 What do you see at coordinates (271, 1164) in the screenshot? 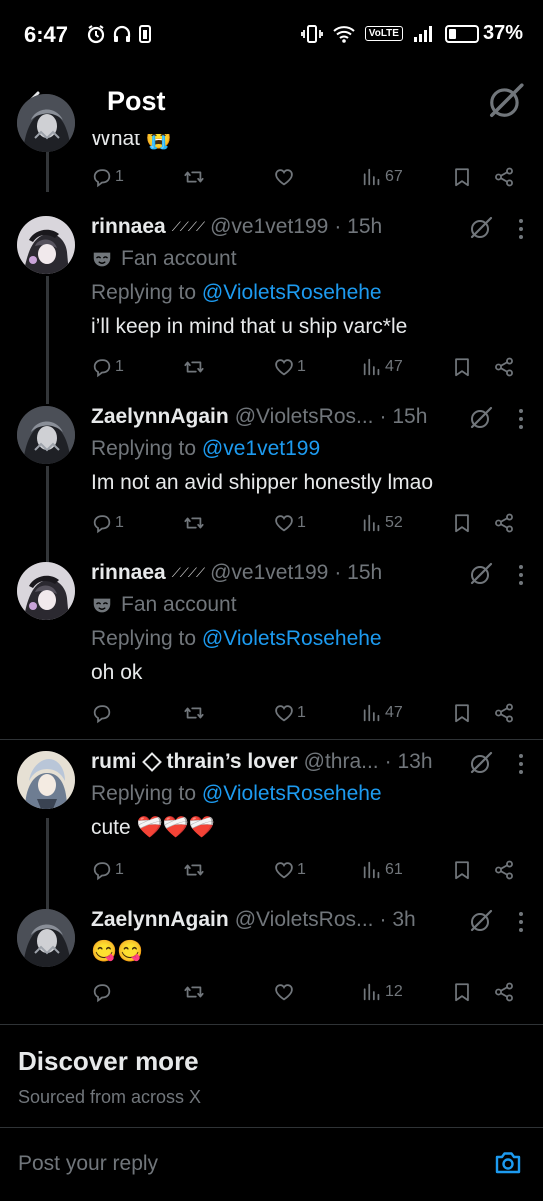
I see `reply-composer: Post your reply` at bounding box center [271, 1164].